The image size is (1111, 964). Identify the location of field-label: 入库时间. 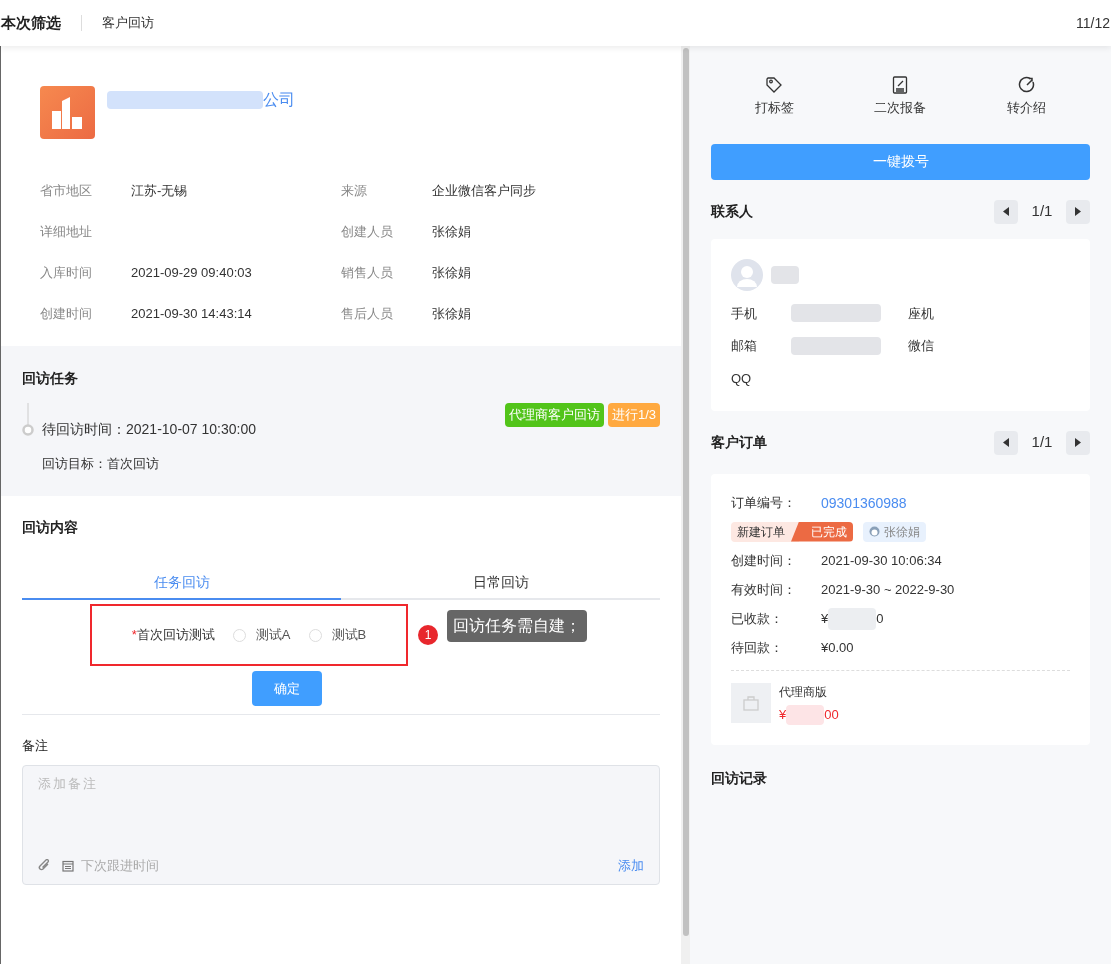
(66, 272).